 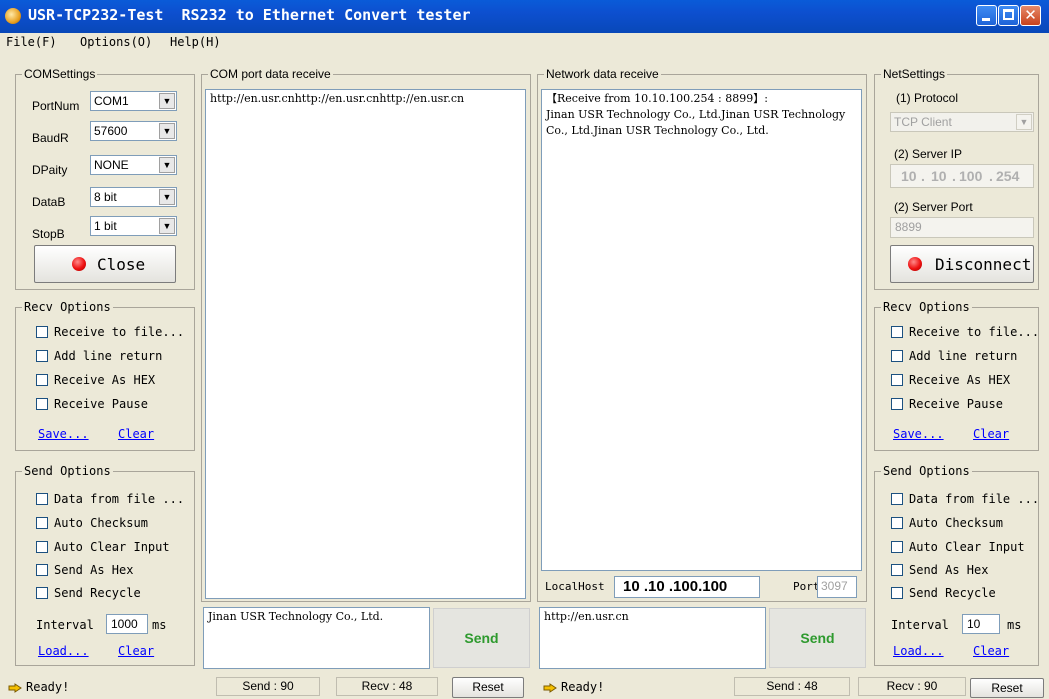 What do you see at coordinates (31, 42) in the screenshot?
I see `menu-file: File(F)` at bounding box center [31, 42].